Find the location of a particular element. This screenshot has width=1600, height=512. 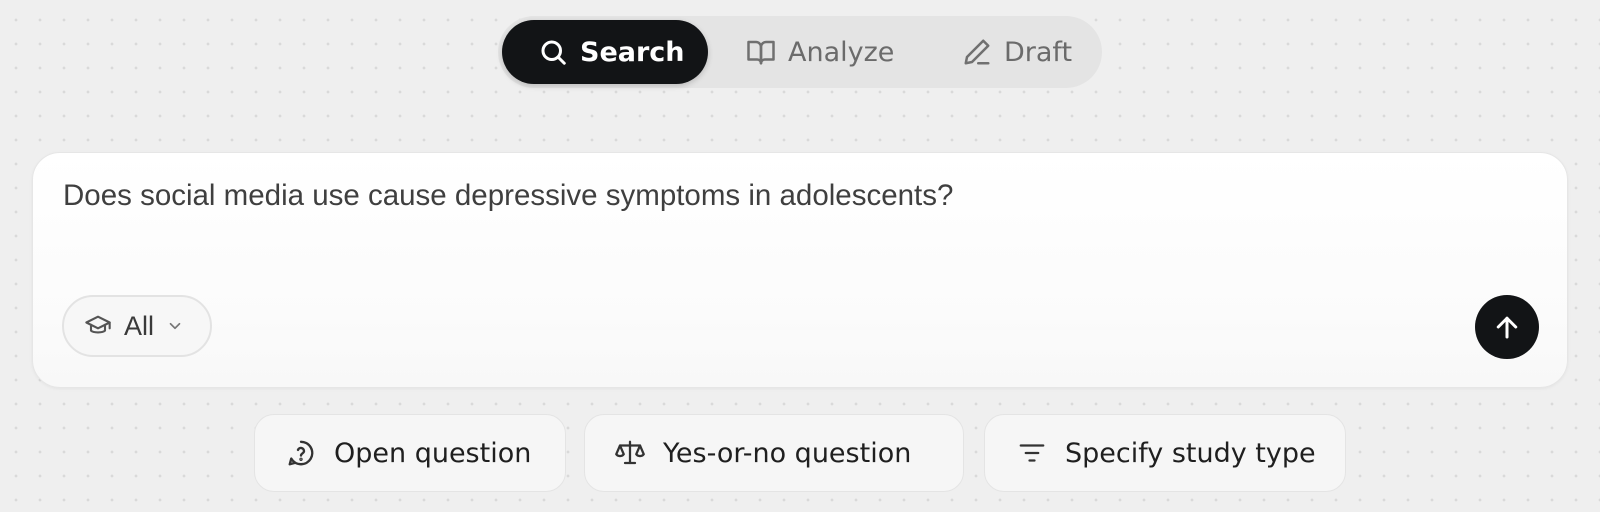

submit-button is located at coordinates (1507, 327).